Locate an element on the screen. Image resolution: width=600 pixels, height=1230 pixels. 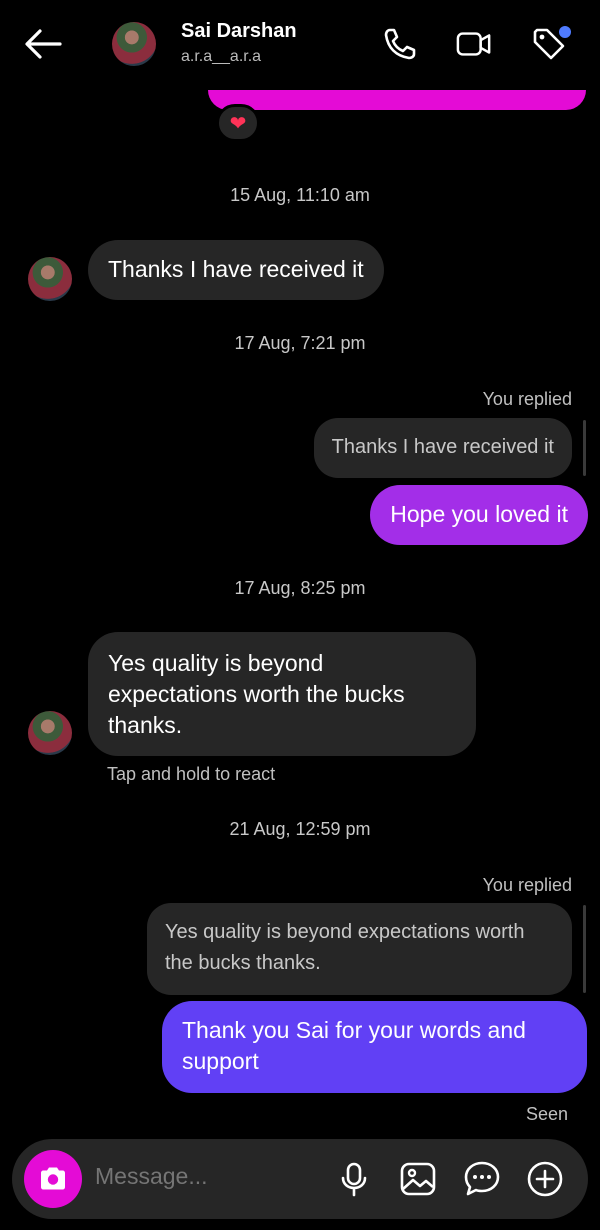
react-hint: Tap and hold to react is located at coordinates (191, 774).